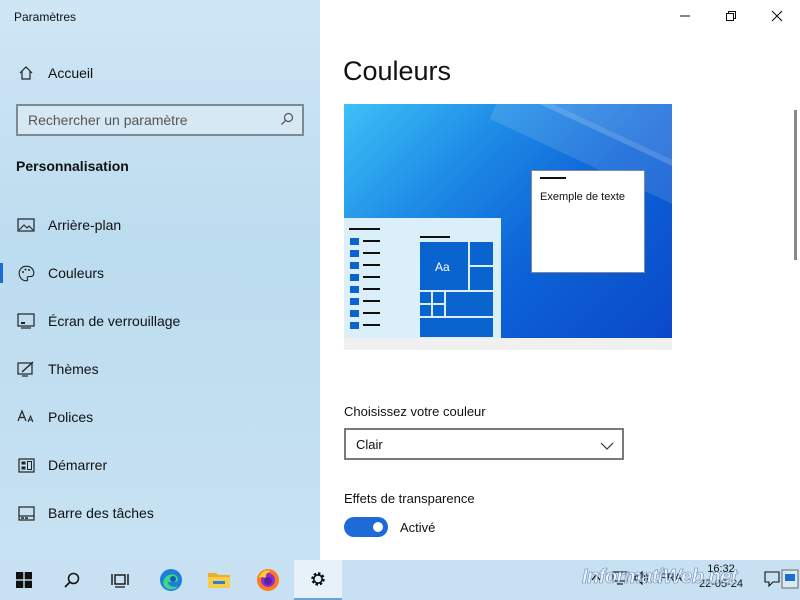  I want to click on preview-tile-text: Aa, so click(442, 267).